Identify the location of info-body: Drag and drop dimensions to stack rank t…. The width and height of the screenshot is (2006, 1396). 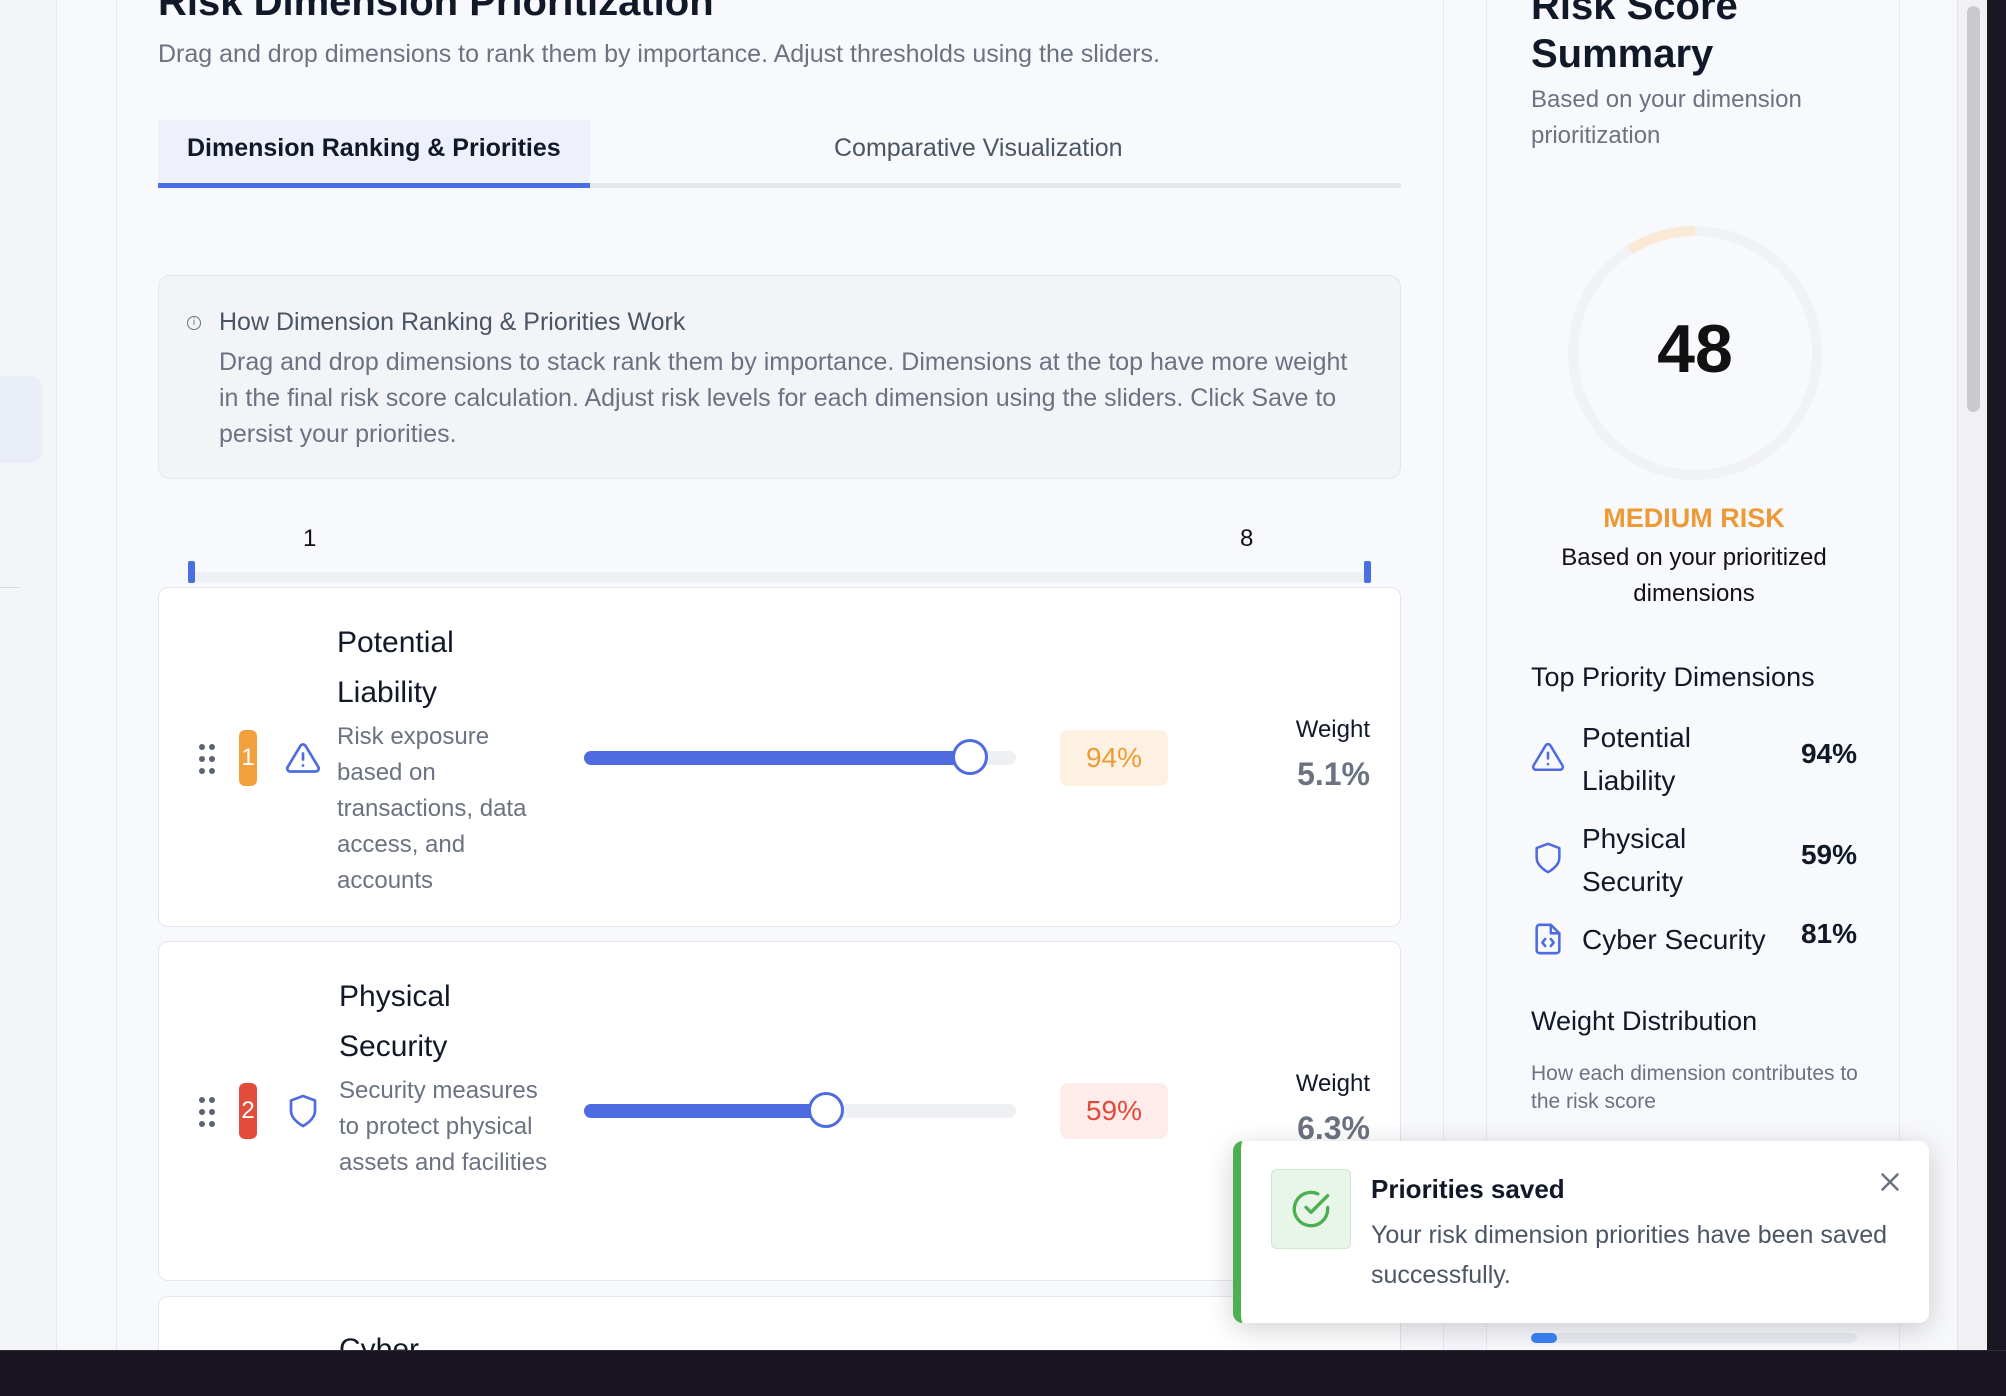
(783, 398).